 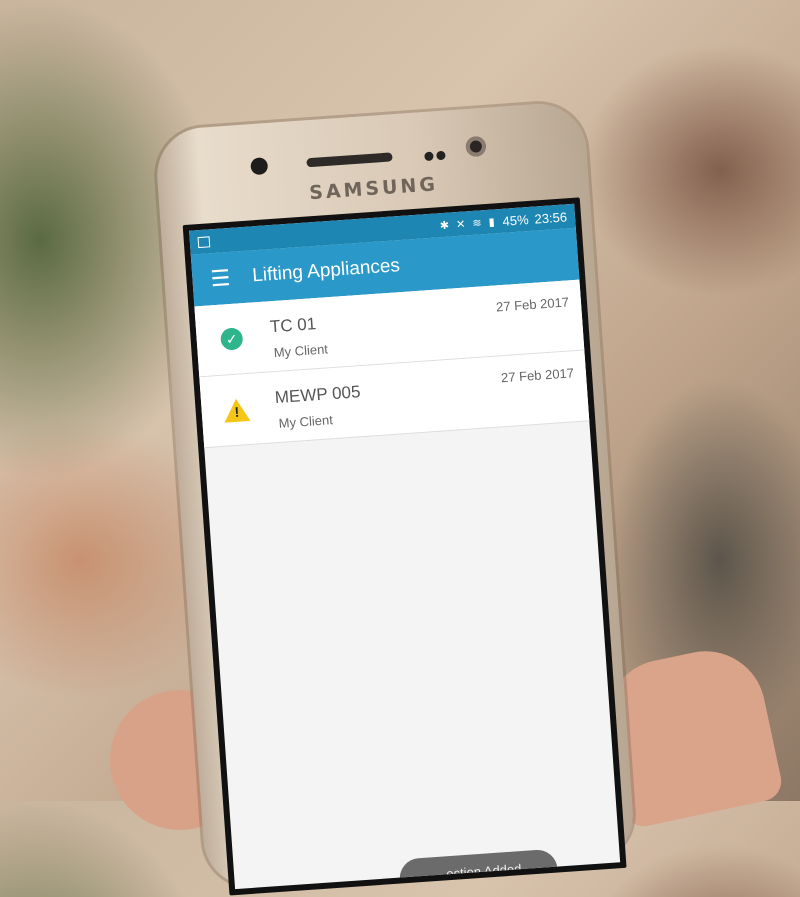 I want to click on appliance-name: TC 01, so click(x=293, y=325).